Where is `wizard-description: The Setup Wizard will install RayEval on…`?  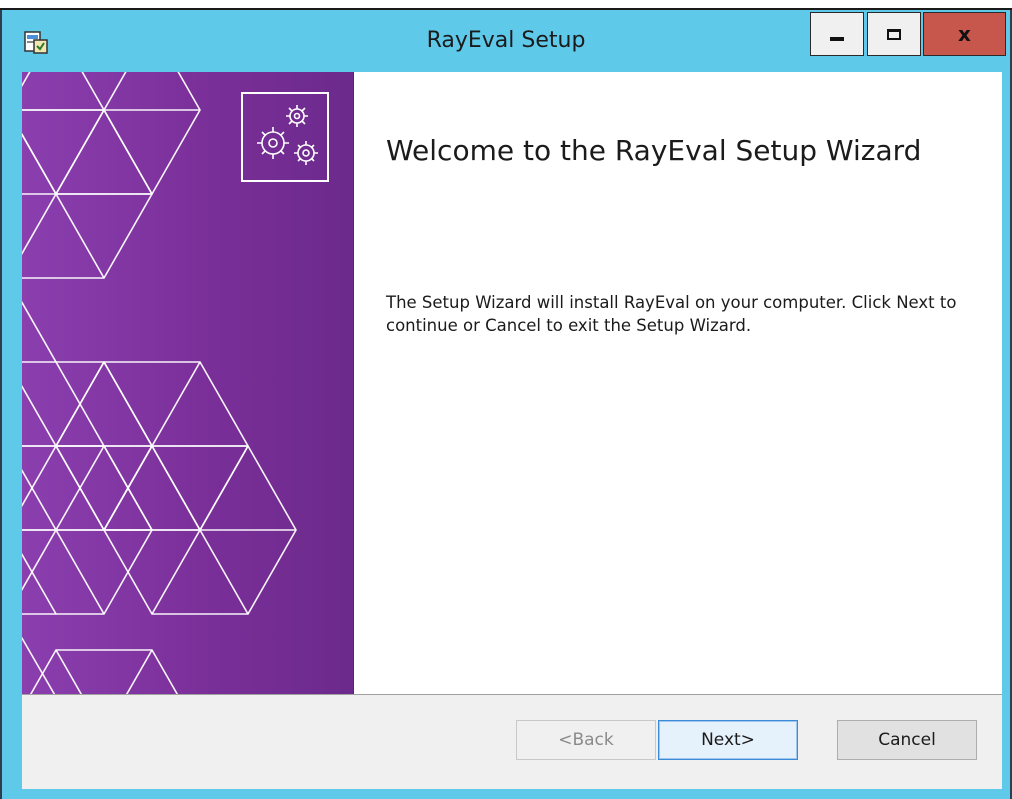
wizard-description: The Setup Wizard will install RayEval on… is located at coordinates (671, 314).